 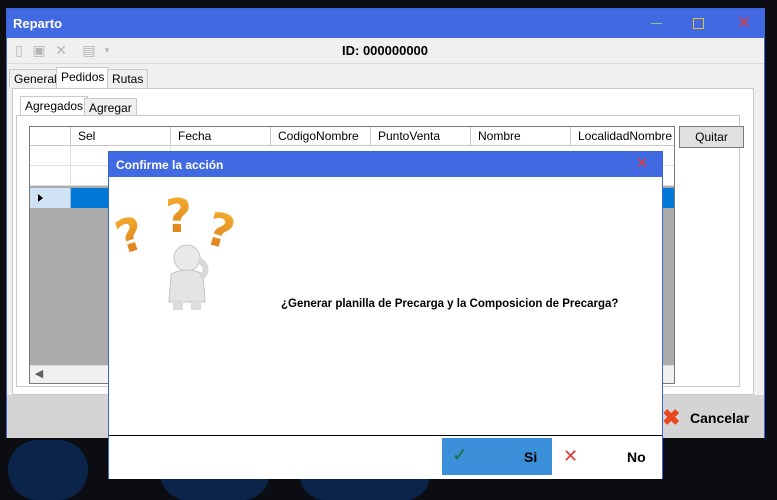 What do you see at coordinates (170, 165) in the screenshot?
I see `dialog-title: Confirme la acción` at bounding box center [170, 165].